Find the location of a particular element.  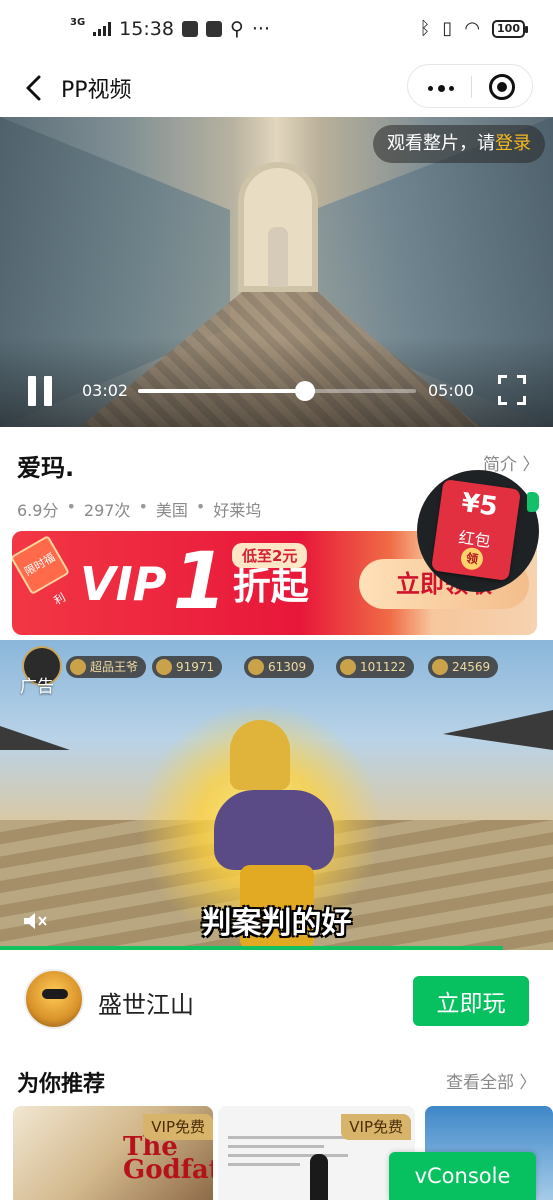

status-left: 3G 15:38 ⚲ ··· is located at coordinates (170, 29).